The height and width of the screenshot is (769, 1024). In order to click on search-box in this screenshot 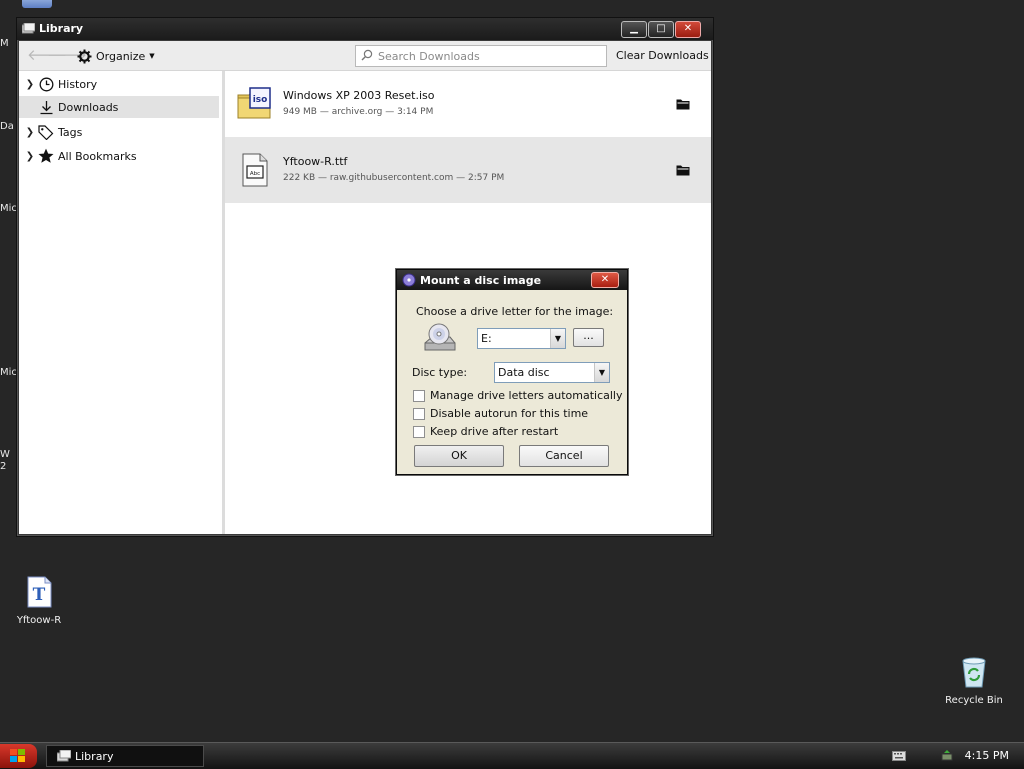, I will do `click(481, 56)`.